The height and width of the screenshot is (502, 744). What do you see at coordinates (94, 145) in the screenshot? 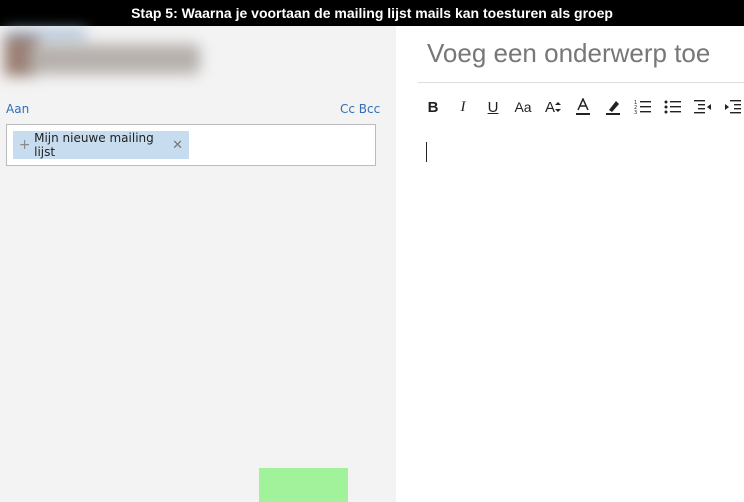
I see `recipient-chip-label: Mijn nieuwe mailing lijst` at bounding box center [94, 145].